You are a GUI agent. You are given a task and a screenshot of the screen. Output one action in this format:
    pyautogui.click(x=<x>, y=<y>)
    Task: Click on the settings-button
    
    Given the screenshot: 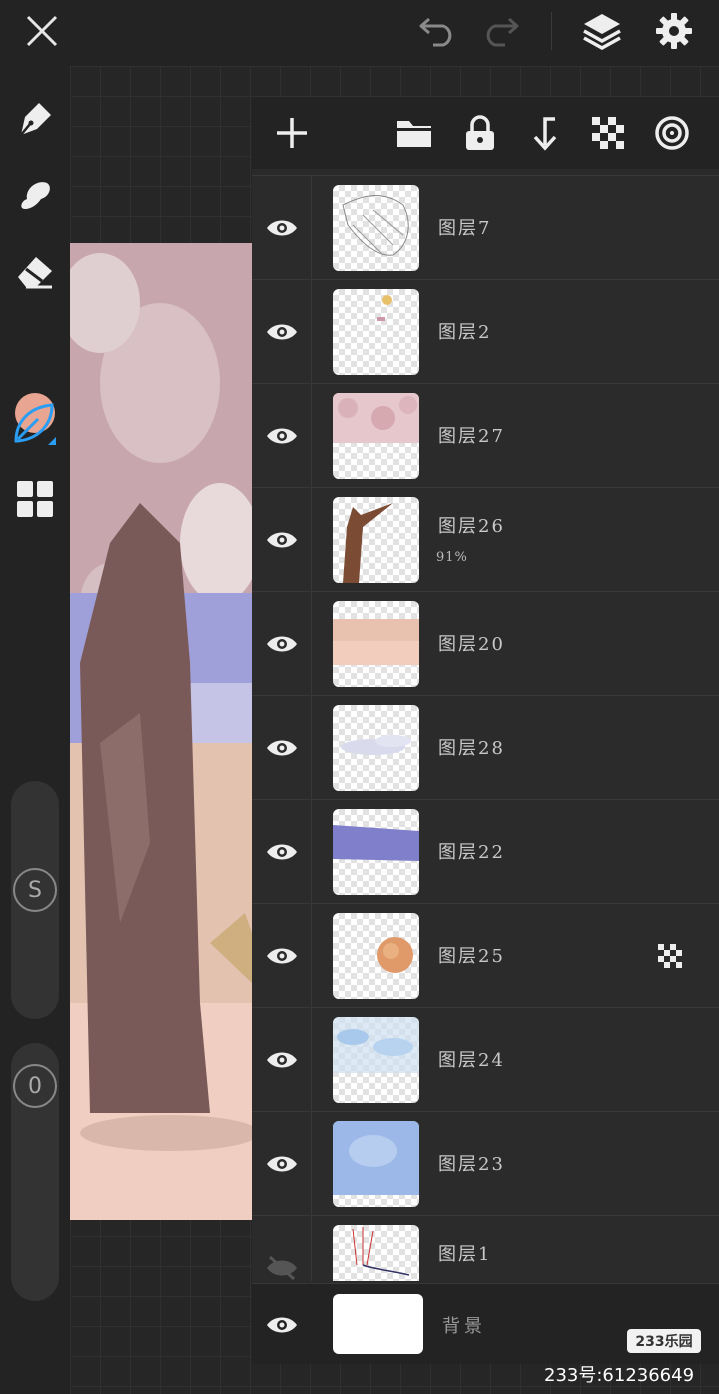 What is the action you would take?
    pyautogui.click(x=674, y=31)
    